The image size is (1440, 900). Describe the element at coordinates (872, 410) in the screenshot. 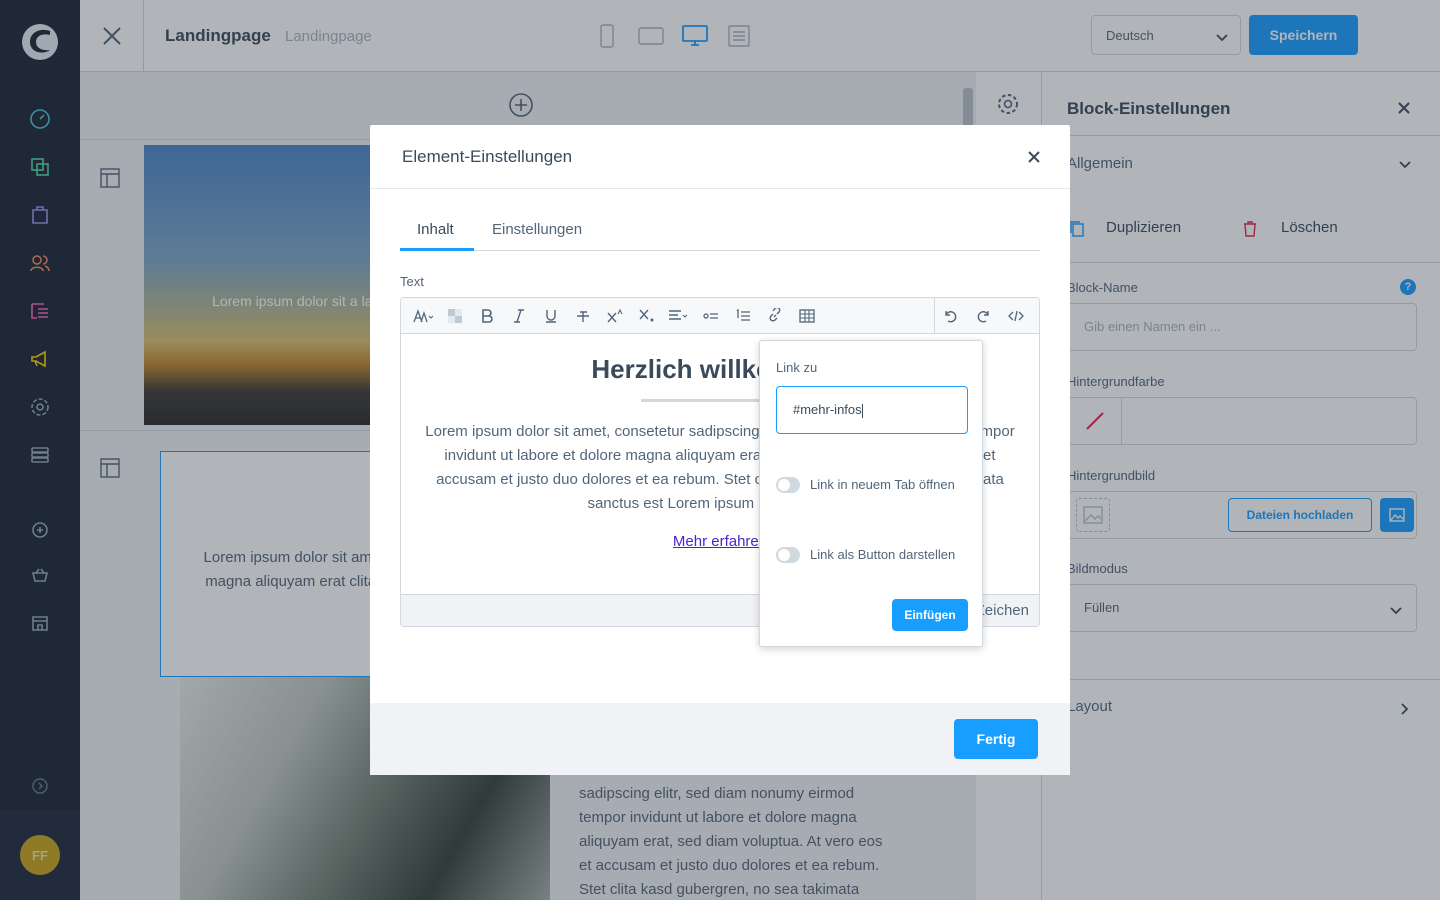

I see `link-url-input: #mehr-infos` at that location.